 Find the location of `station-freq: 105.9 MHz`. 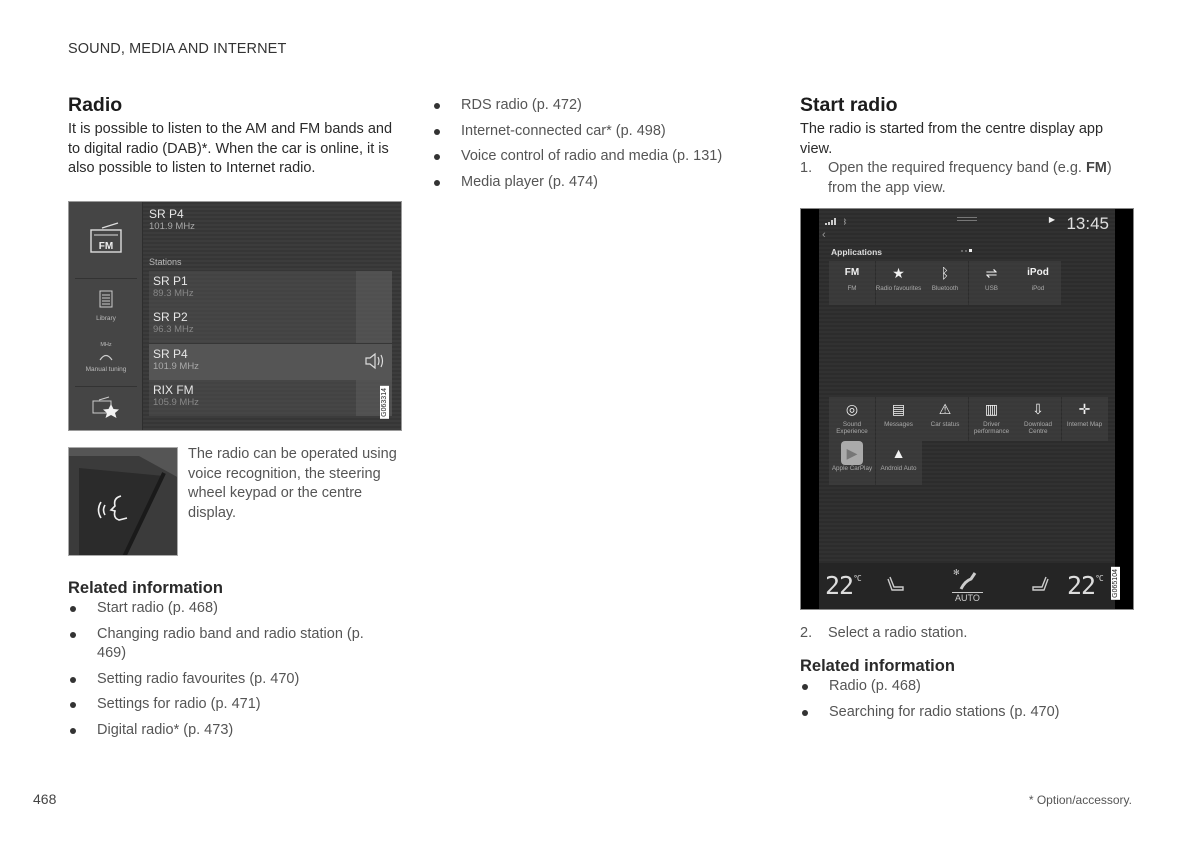

station-freq: 105.9 MHz is located at coordinates (176, 402).